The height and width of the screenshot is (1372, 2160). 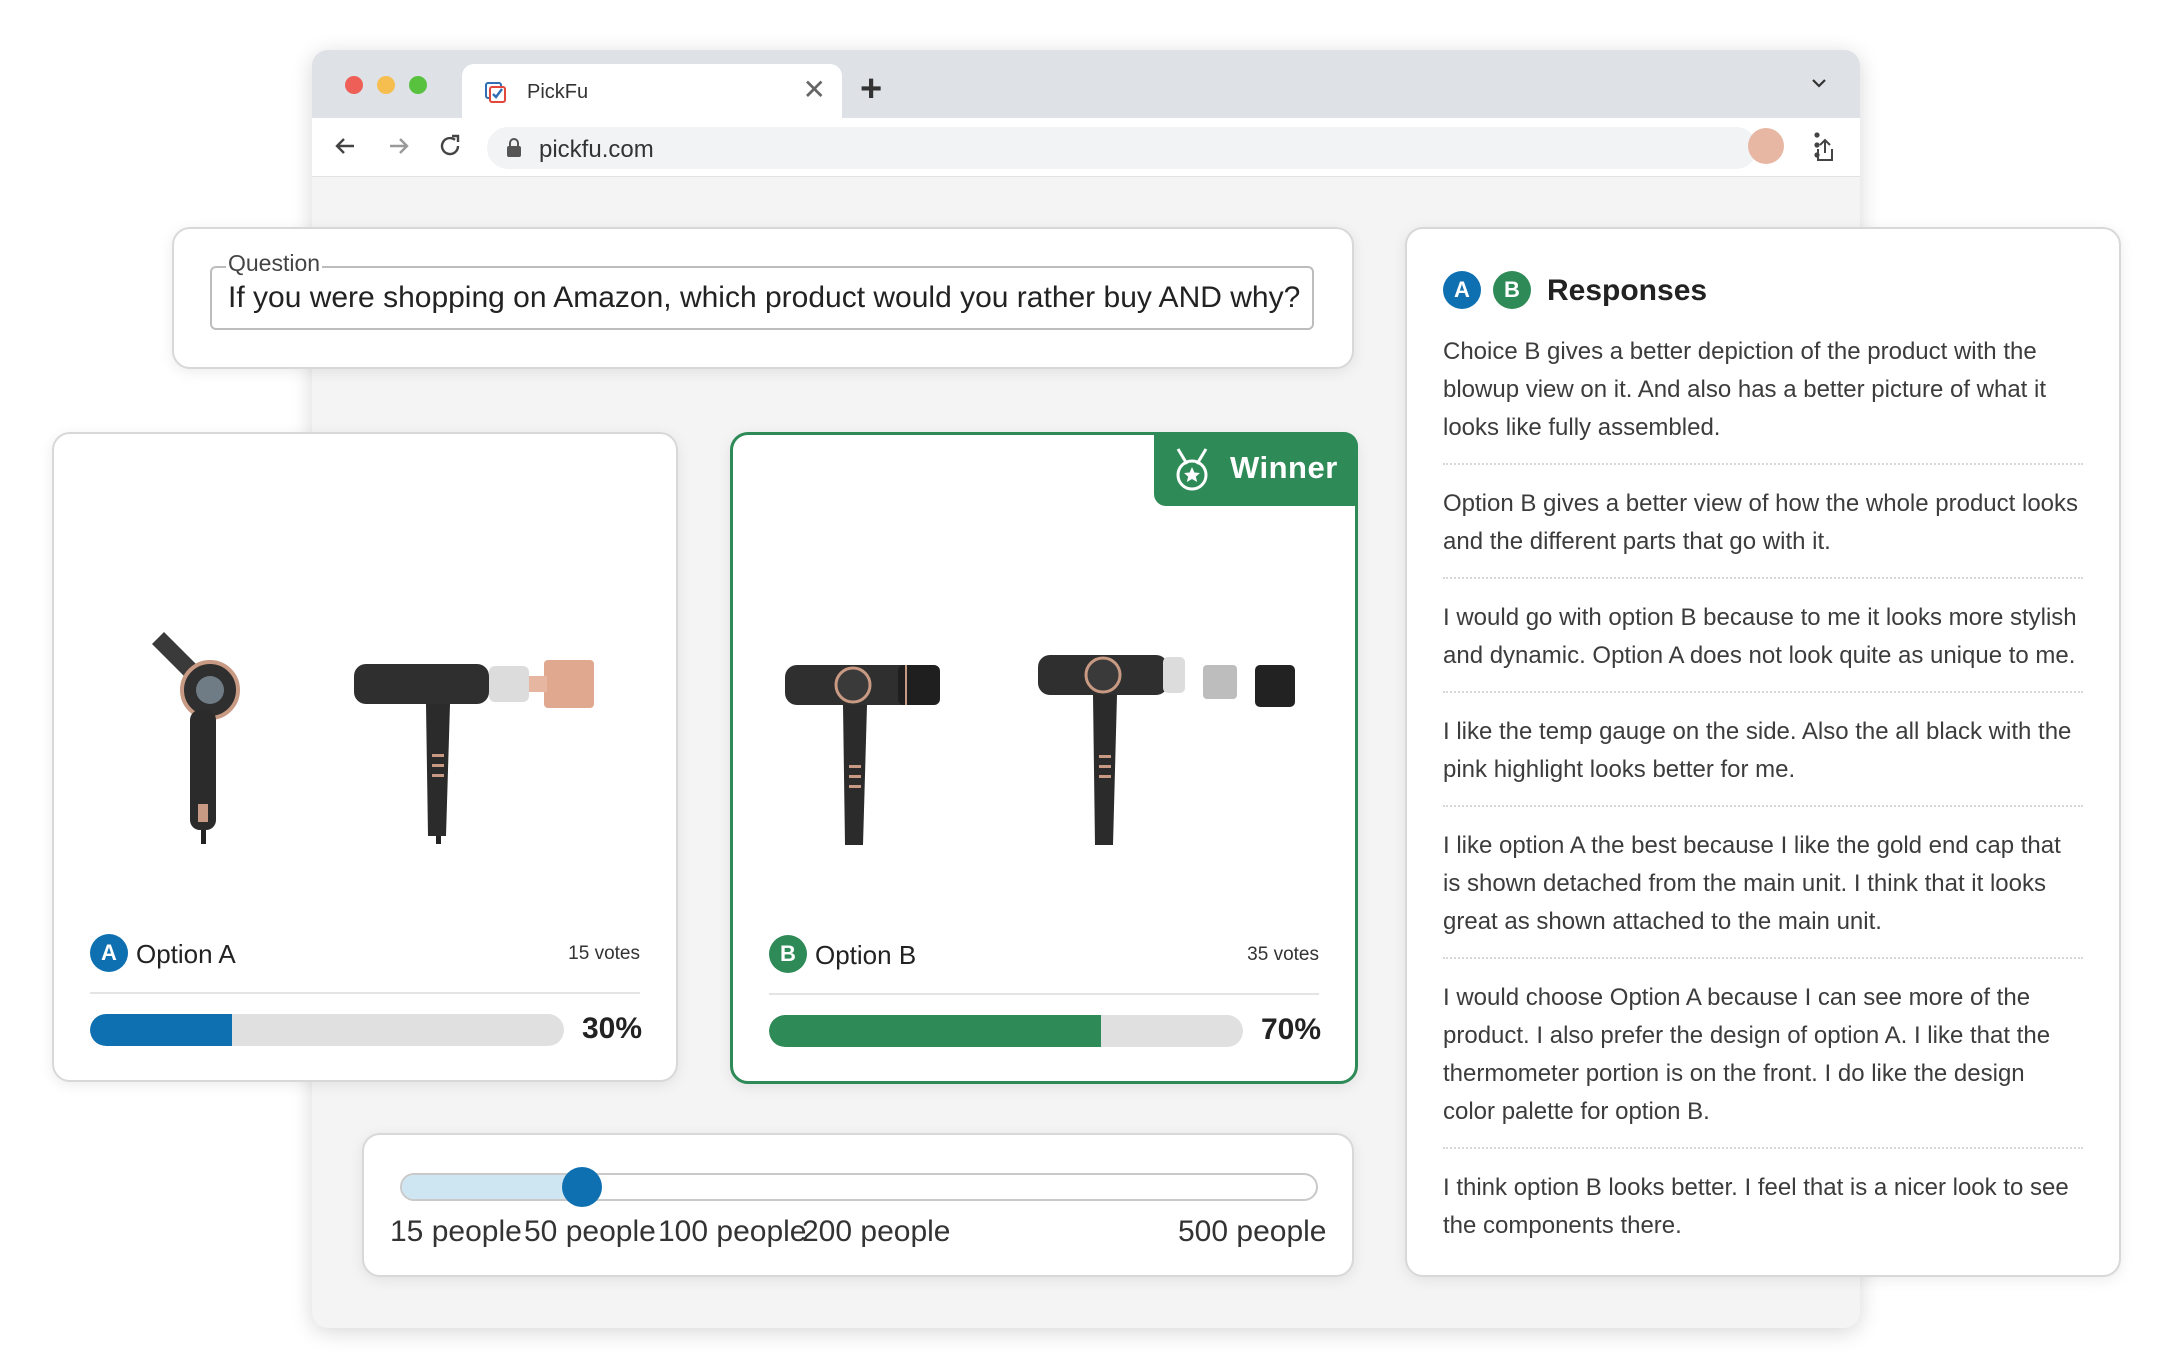 What do you see at coordinates (398, 146) in the screenshot?
I see `forward-arrow-icon` at bounding box center [398, 146].